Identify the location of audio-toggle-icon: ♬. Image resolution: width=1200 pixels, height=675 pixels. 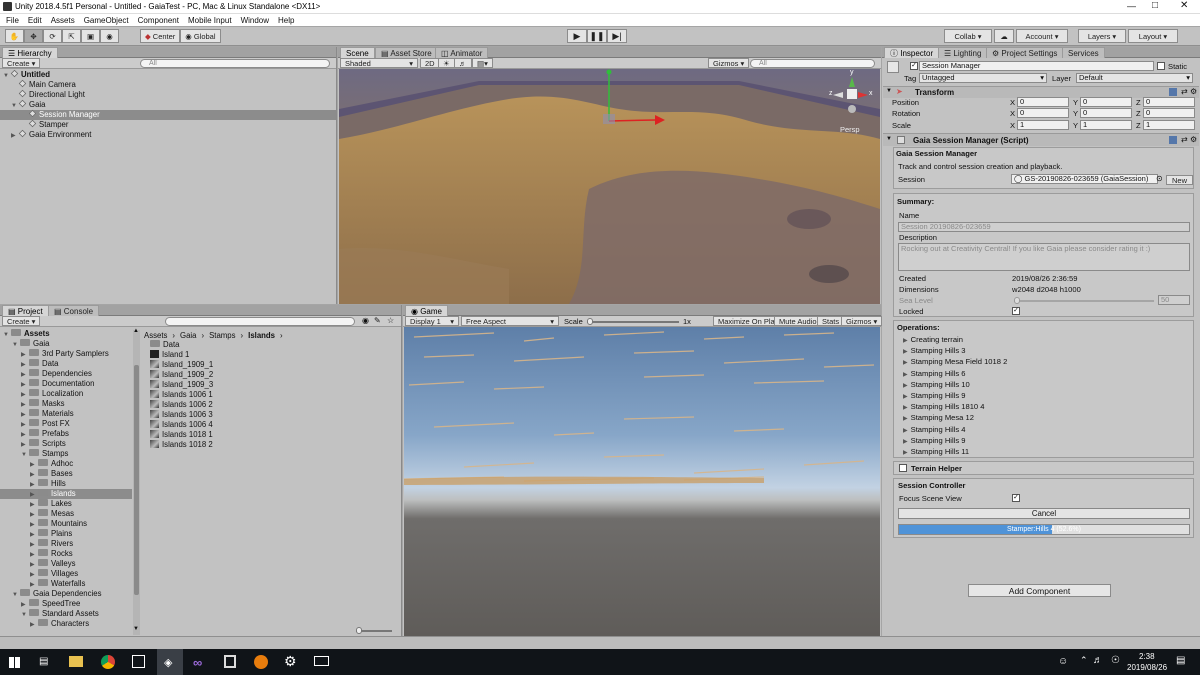
(463, 63).